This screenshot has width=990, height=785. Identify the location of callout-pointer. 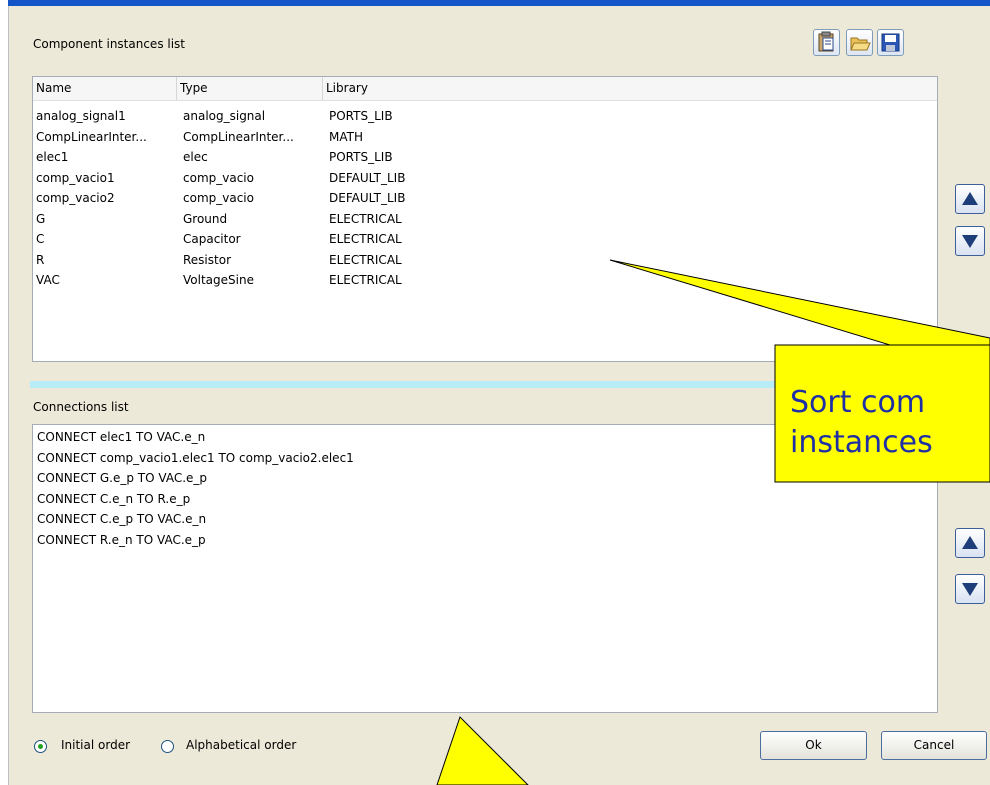
(799, 302).